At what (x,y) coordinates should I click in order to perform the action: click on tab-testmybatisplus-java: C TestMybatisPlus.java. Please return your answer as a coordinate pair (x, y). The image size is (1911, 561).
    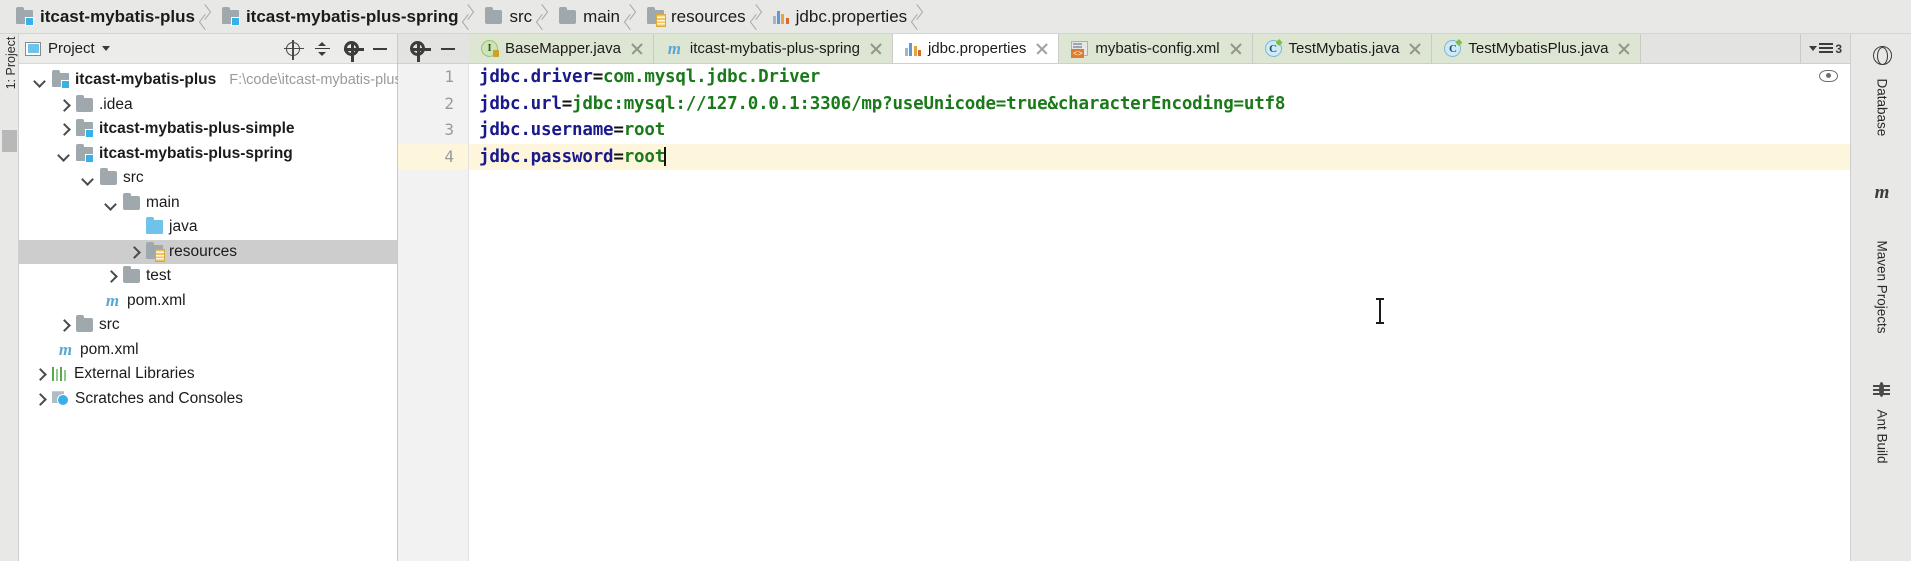
    Looking at the image, I should click on (1537, 48).